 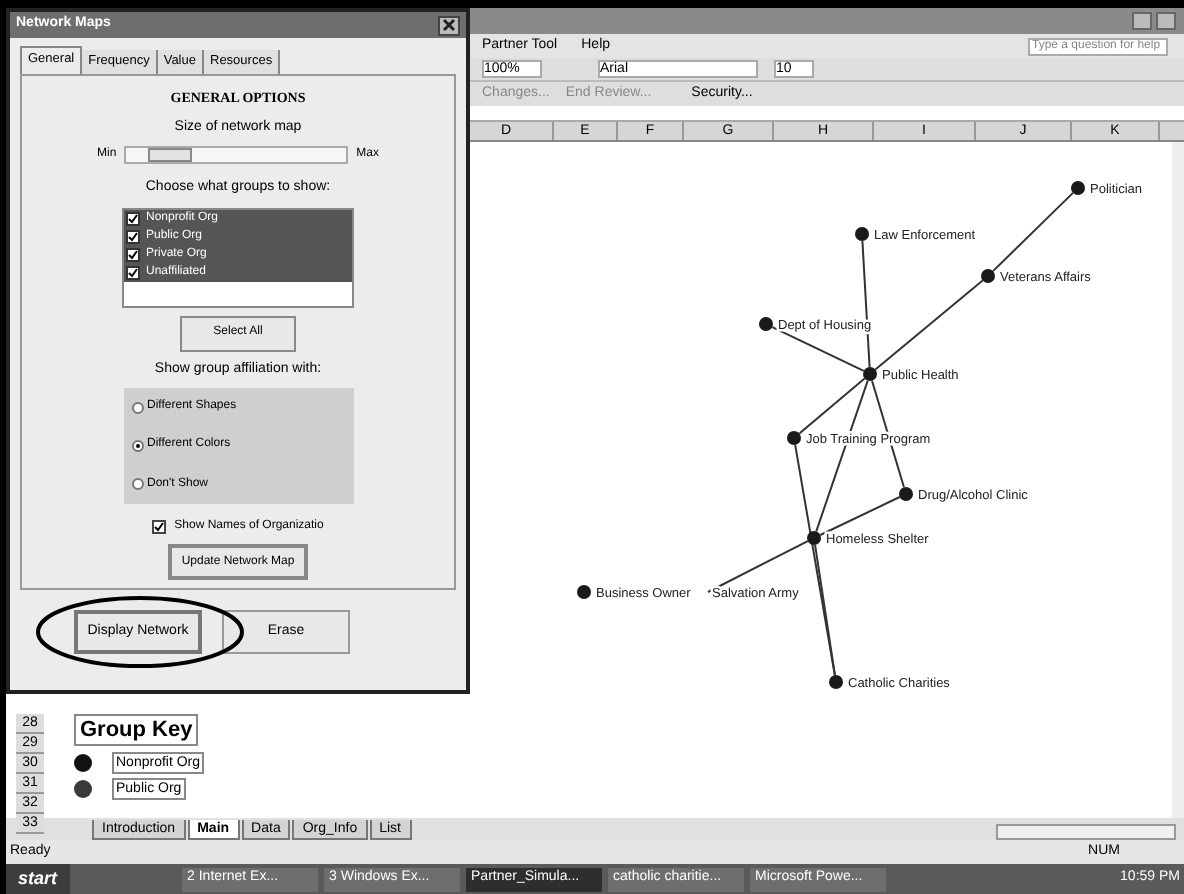 What do you see at coordinates (1166, 21) in the screenshot?
I see `restore-icon` at bounding box center [1166, 21].